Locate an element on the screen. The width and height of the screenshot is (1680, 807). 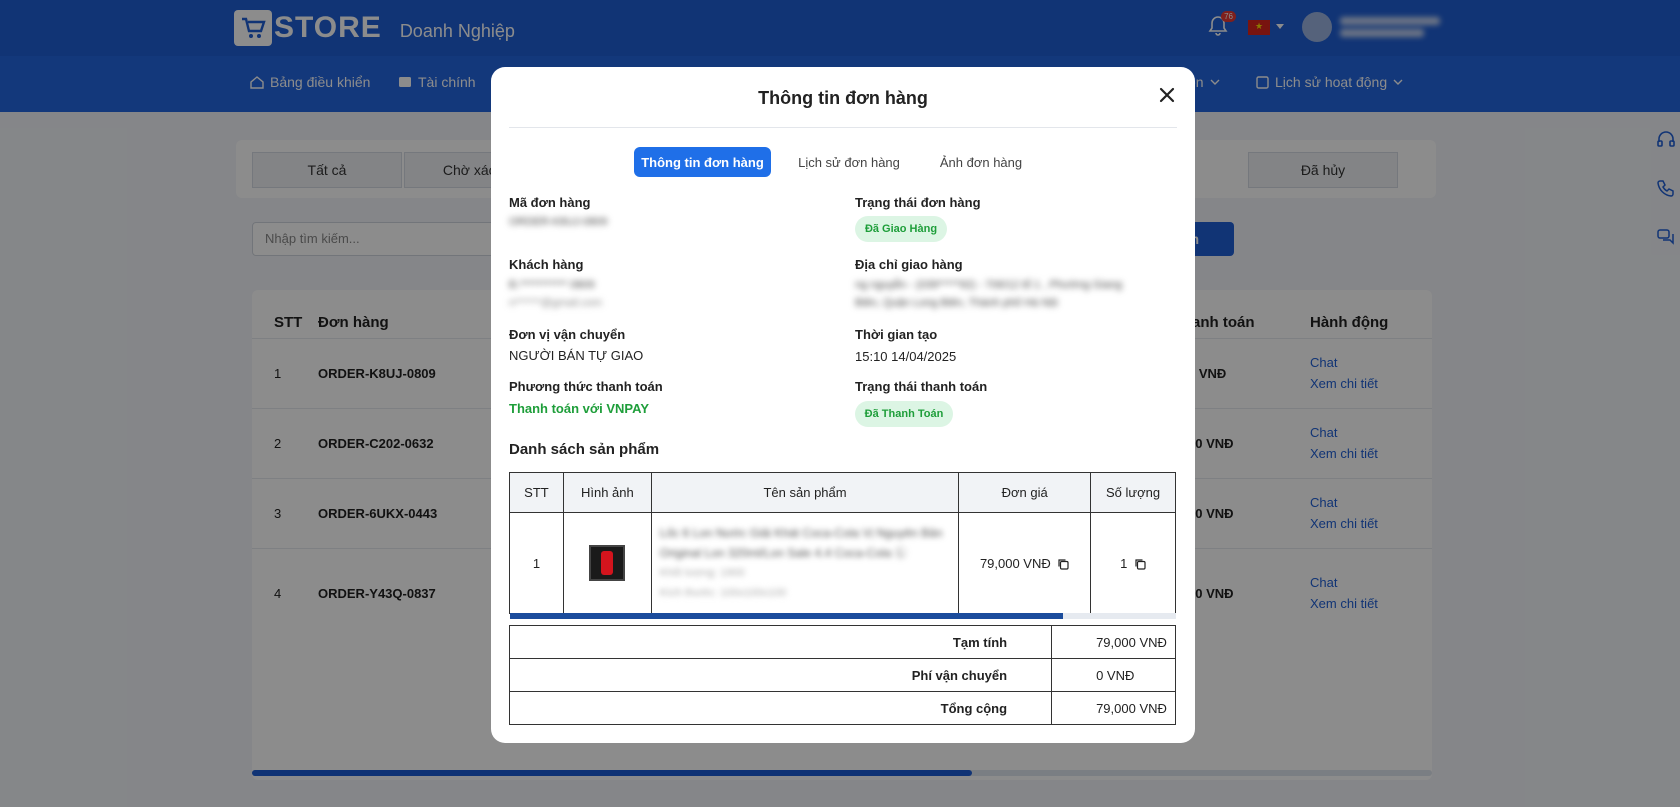
product-table-scrollbar is located at coordinates (843, 616).